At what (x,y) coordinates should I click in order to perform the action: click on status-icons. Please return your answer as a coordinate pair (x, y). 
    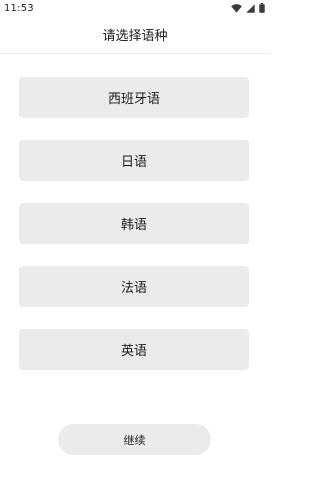
    Looking at the image, I should click on (248, 8).